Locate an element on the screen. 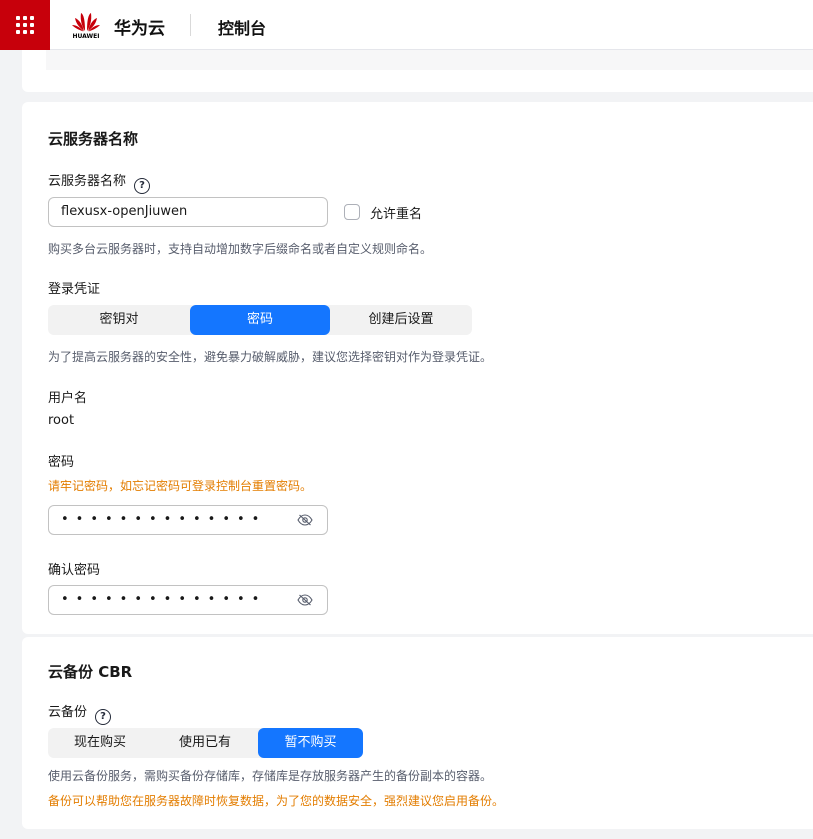  top-bar: HUAWEI 华为云 控制台 is located at coordinates (406, 25).